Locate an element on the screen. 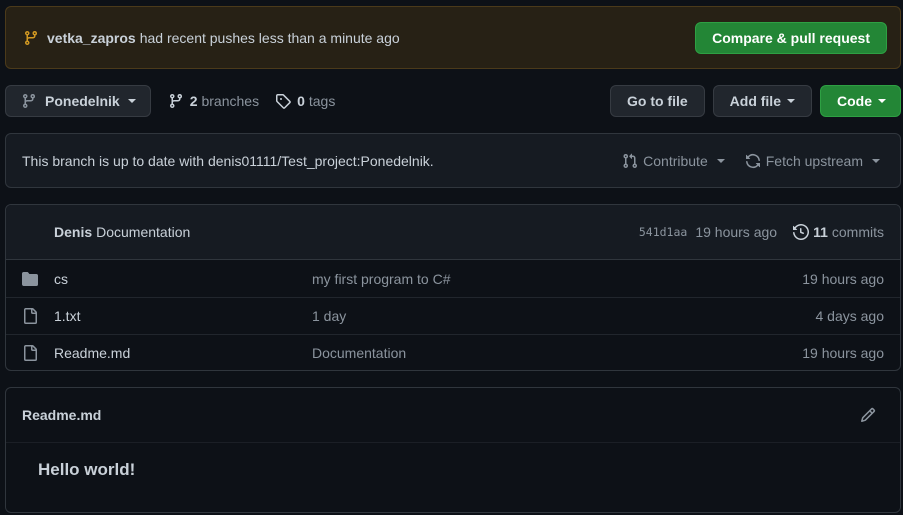  push-message: had recent pushes less than a minute ago is located at coordinates (269, 37).